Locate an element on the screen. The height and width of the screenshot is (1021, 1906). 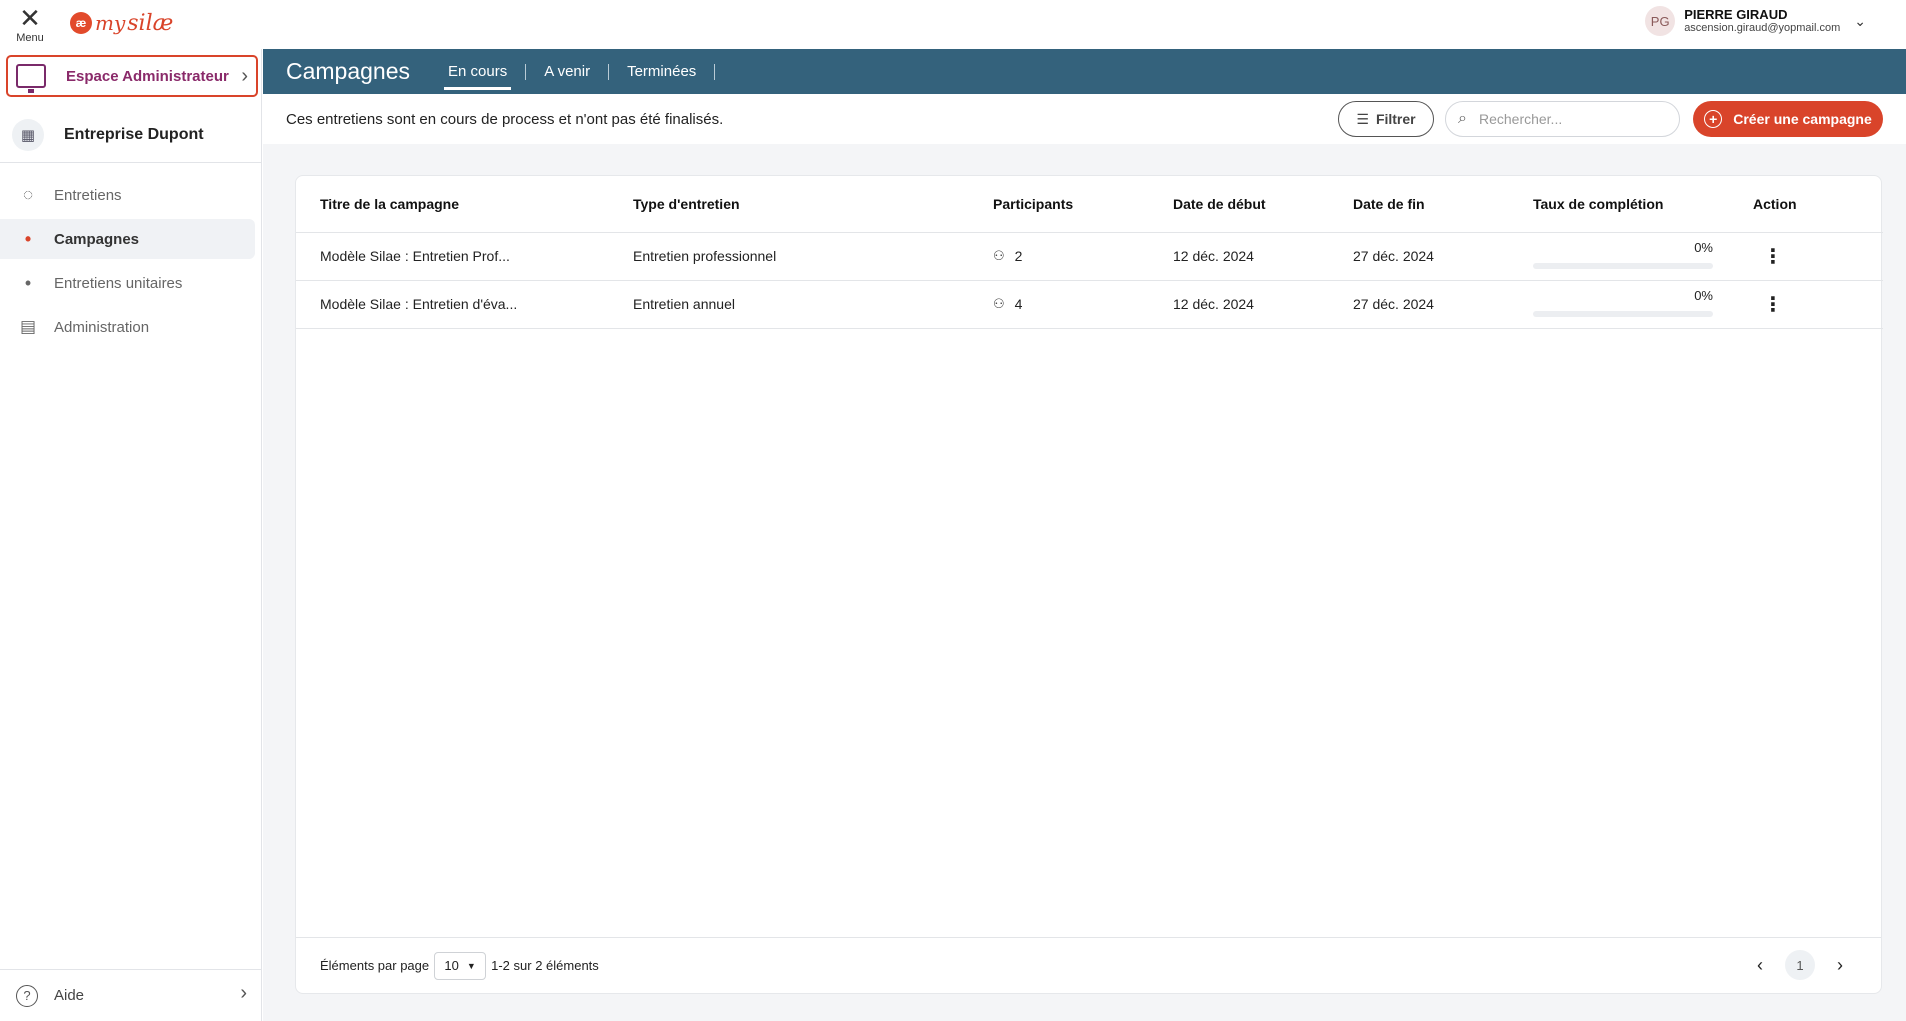
building-icon: ▦ is located at coordinates (28, 134).